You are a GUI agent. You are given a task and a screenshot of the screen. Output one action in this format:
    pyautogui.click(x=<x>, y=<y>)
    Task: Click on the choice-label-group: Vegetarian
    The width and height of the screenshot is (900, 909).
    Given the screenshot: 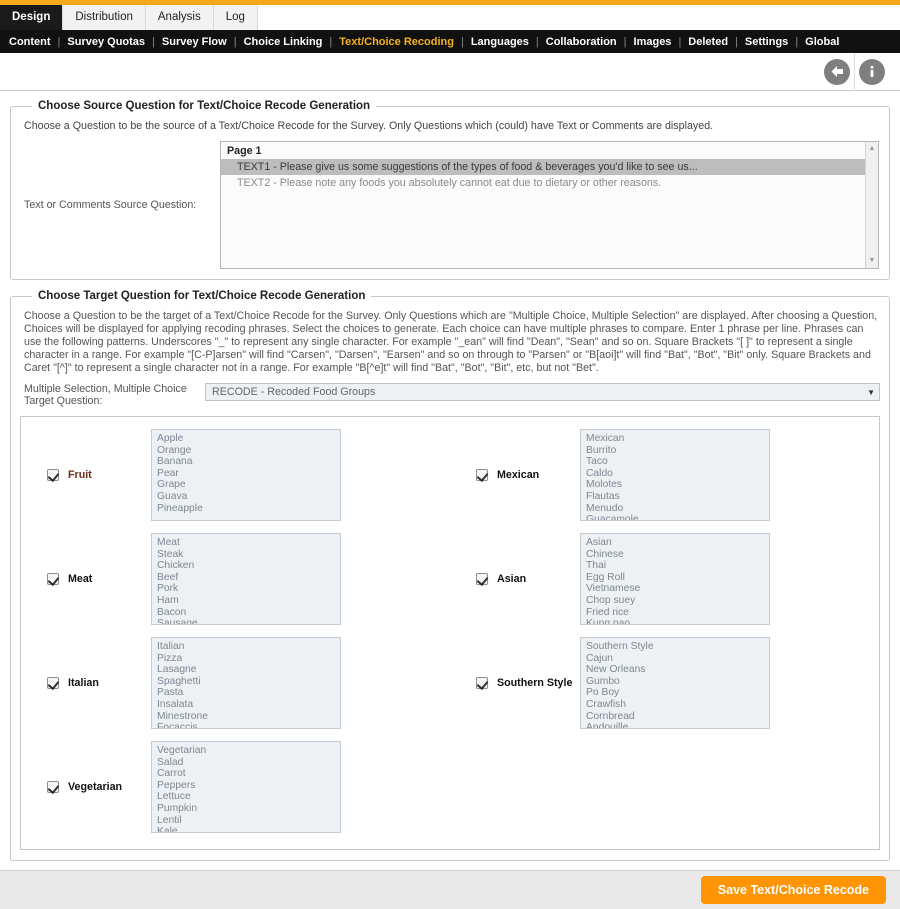 What is the action you would take?
    pyautogui.click(x=90, y=787)
    